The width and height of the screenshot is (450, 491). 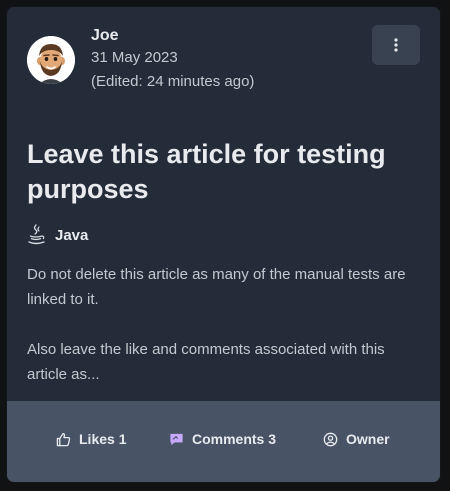 I want to click on author-name: Joe, so click(x=105, y=36).